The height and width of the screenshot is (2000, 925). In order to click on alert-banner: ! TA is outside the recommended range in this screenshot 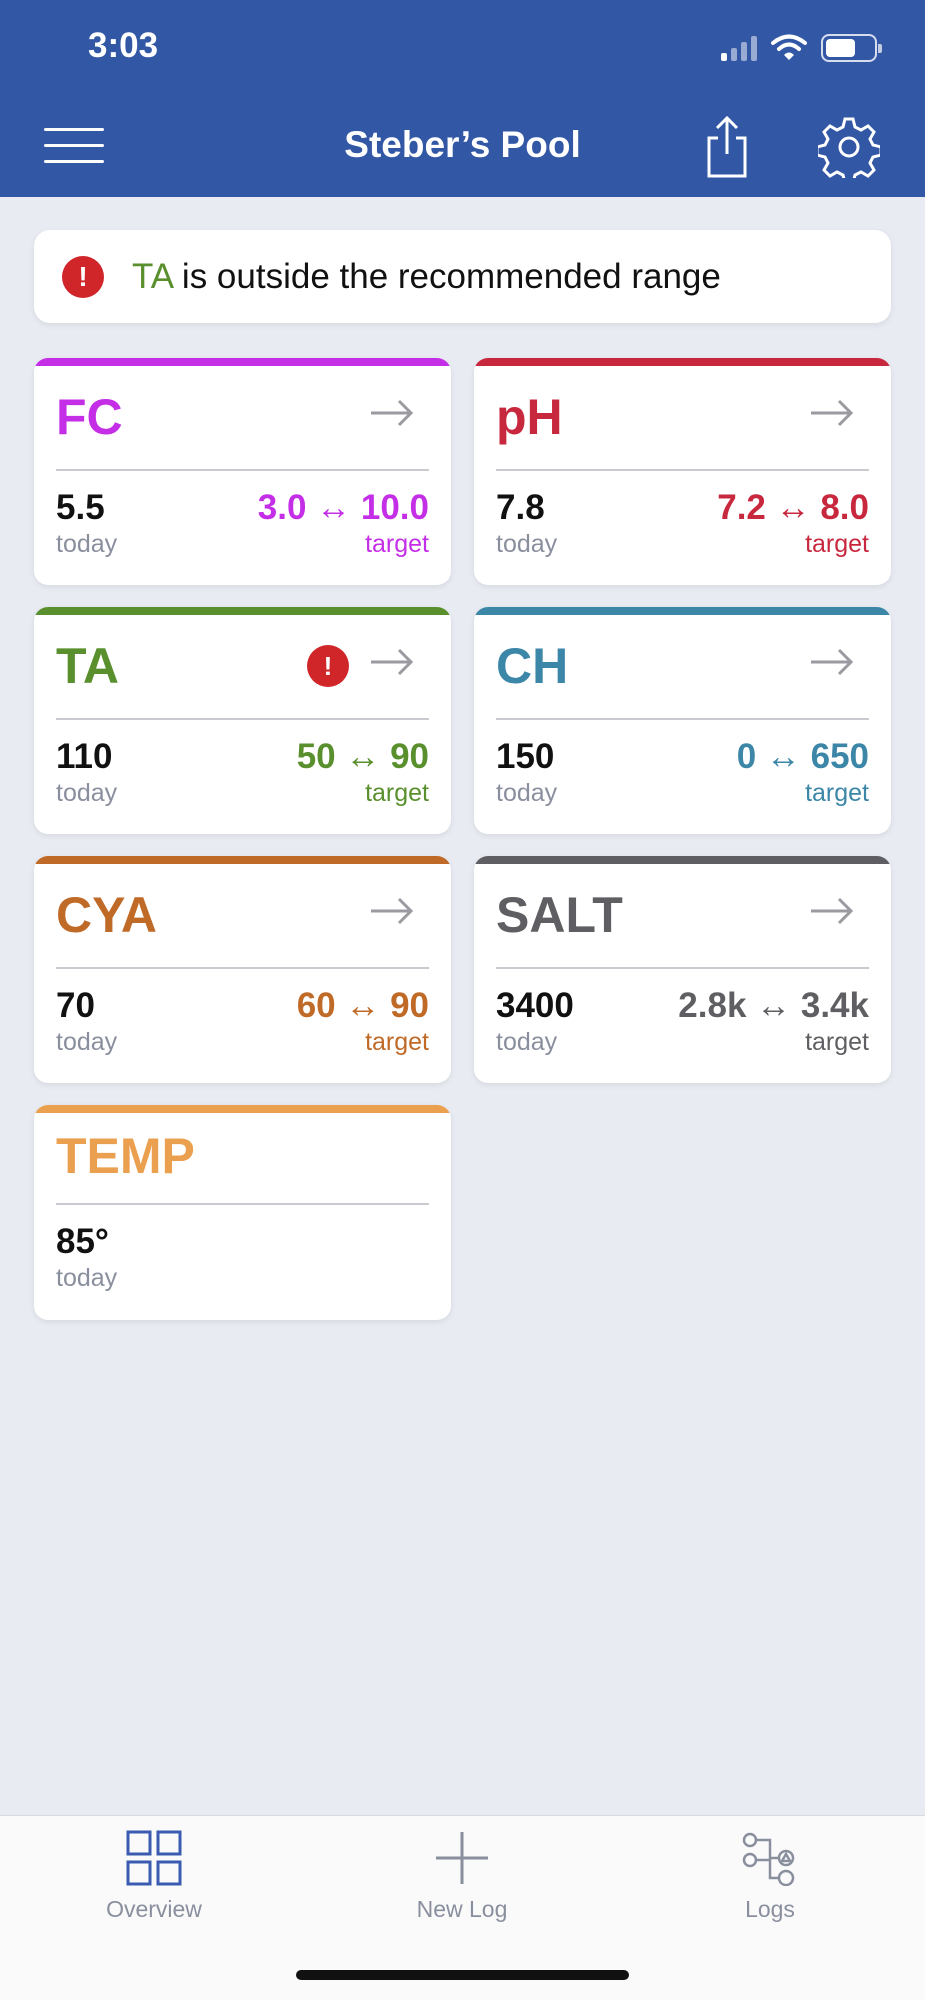, I will do `click(462, 276)`.